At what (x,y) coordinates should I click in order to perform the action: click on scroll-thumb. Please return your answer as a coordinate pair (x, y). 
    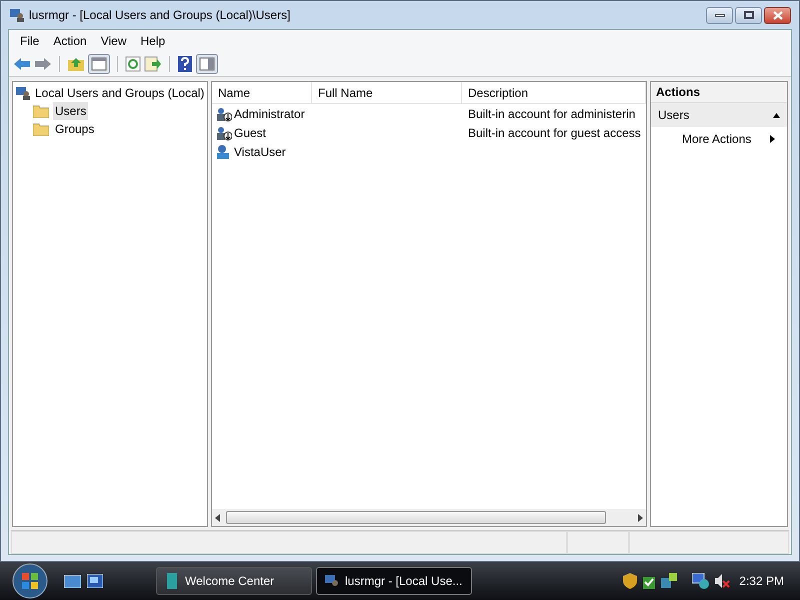
    Looking at the image, I should click on (416, 517).